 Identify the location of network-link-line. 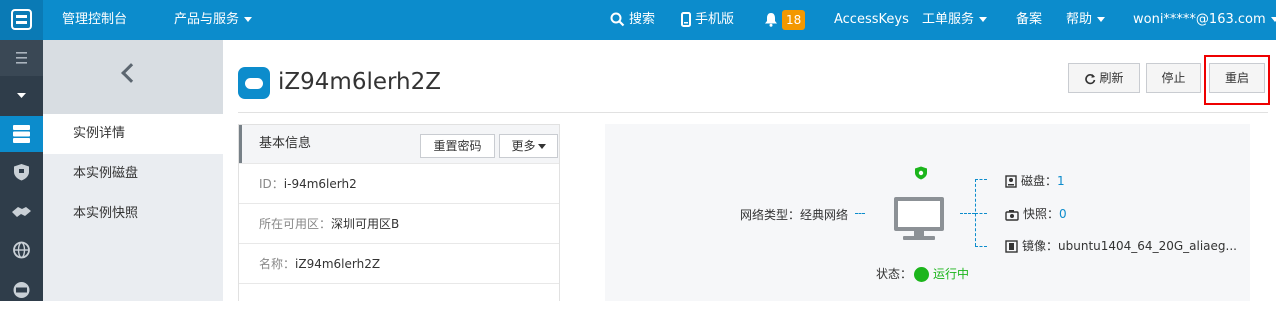
(860, 213).